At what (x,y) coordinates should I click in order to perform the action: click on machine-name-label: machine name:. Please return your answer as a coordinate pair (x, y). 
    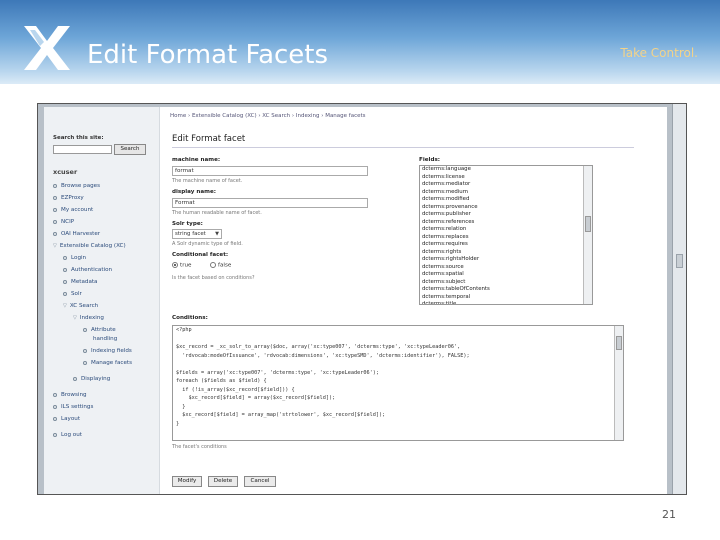
    Looking at the image, I should click on (196, 160).